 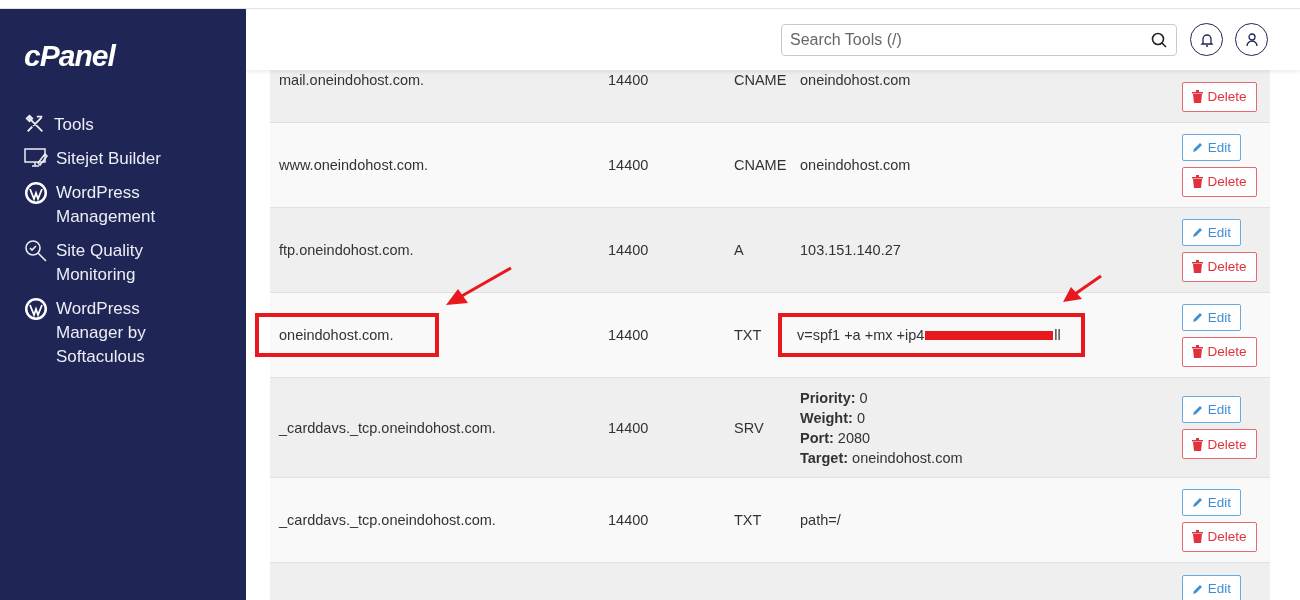 I want to click on srv-detail: Weight: 0, so click(x=833, y=418).